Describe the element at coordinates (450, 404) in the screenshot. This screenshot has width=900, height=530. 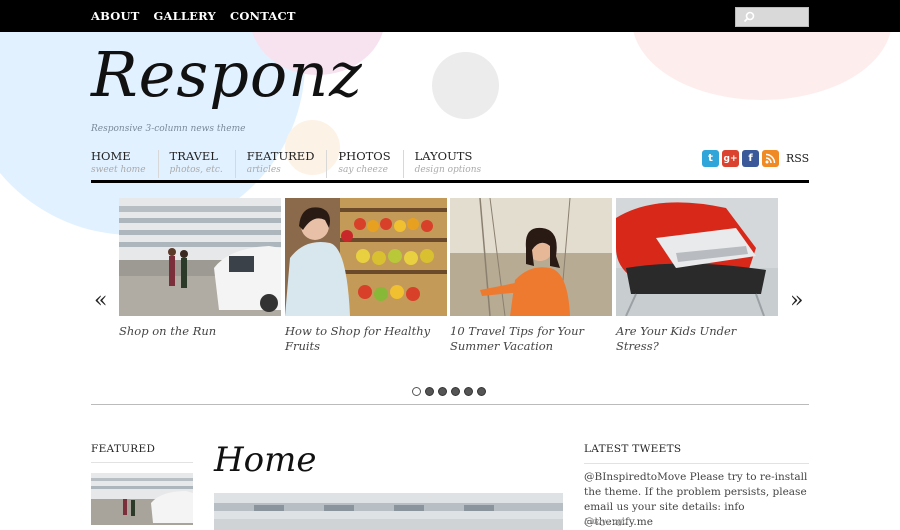
I see `section-divider` at that location.